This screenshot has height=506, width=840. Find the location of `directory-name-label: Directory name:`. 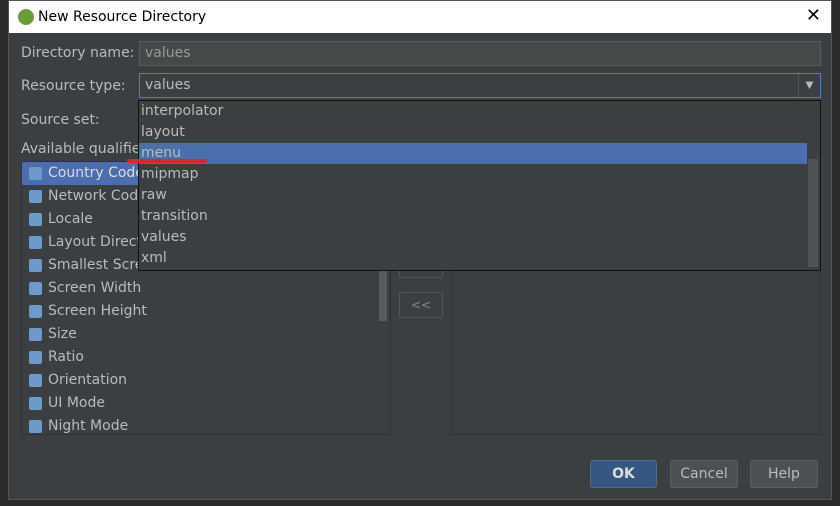

directory-name-label: Directory name: is located at coordinates (78, 53).